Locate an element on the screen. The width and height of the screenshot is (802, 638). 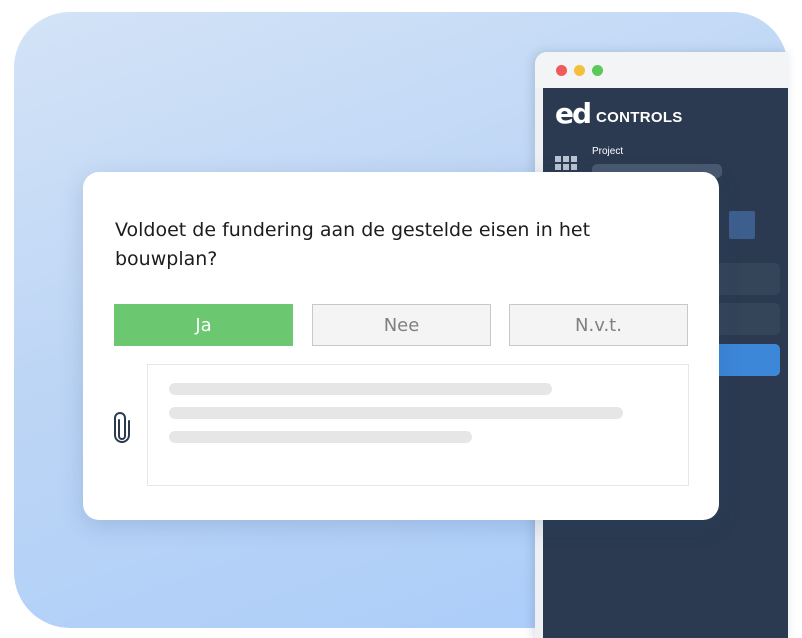
app-logo: ed CONTROLS is located at coordinates (619, 114).